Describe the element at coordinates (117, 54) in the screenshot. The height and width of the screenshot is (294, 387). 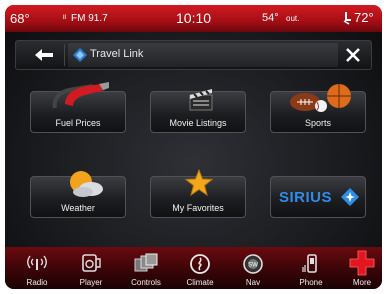
I see `page-title: Travel Link` at that location.